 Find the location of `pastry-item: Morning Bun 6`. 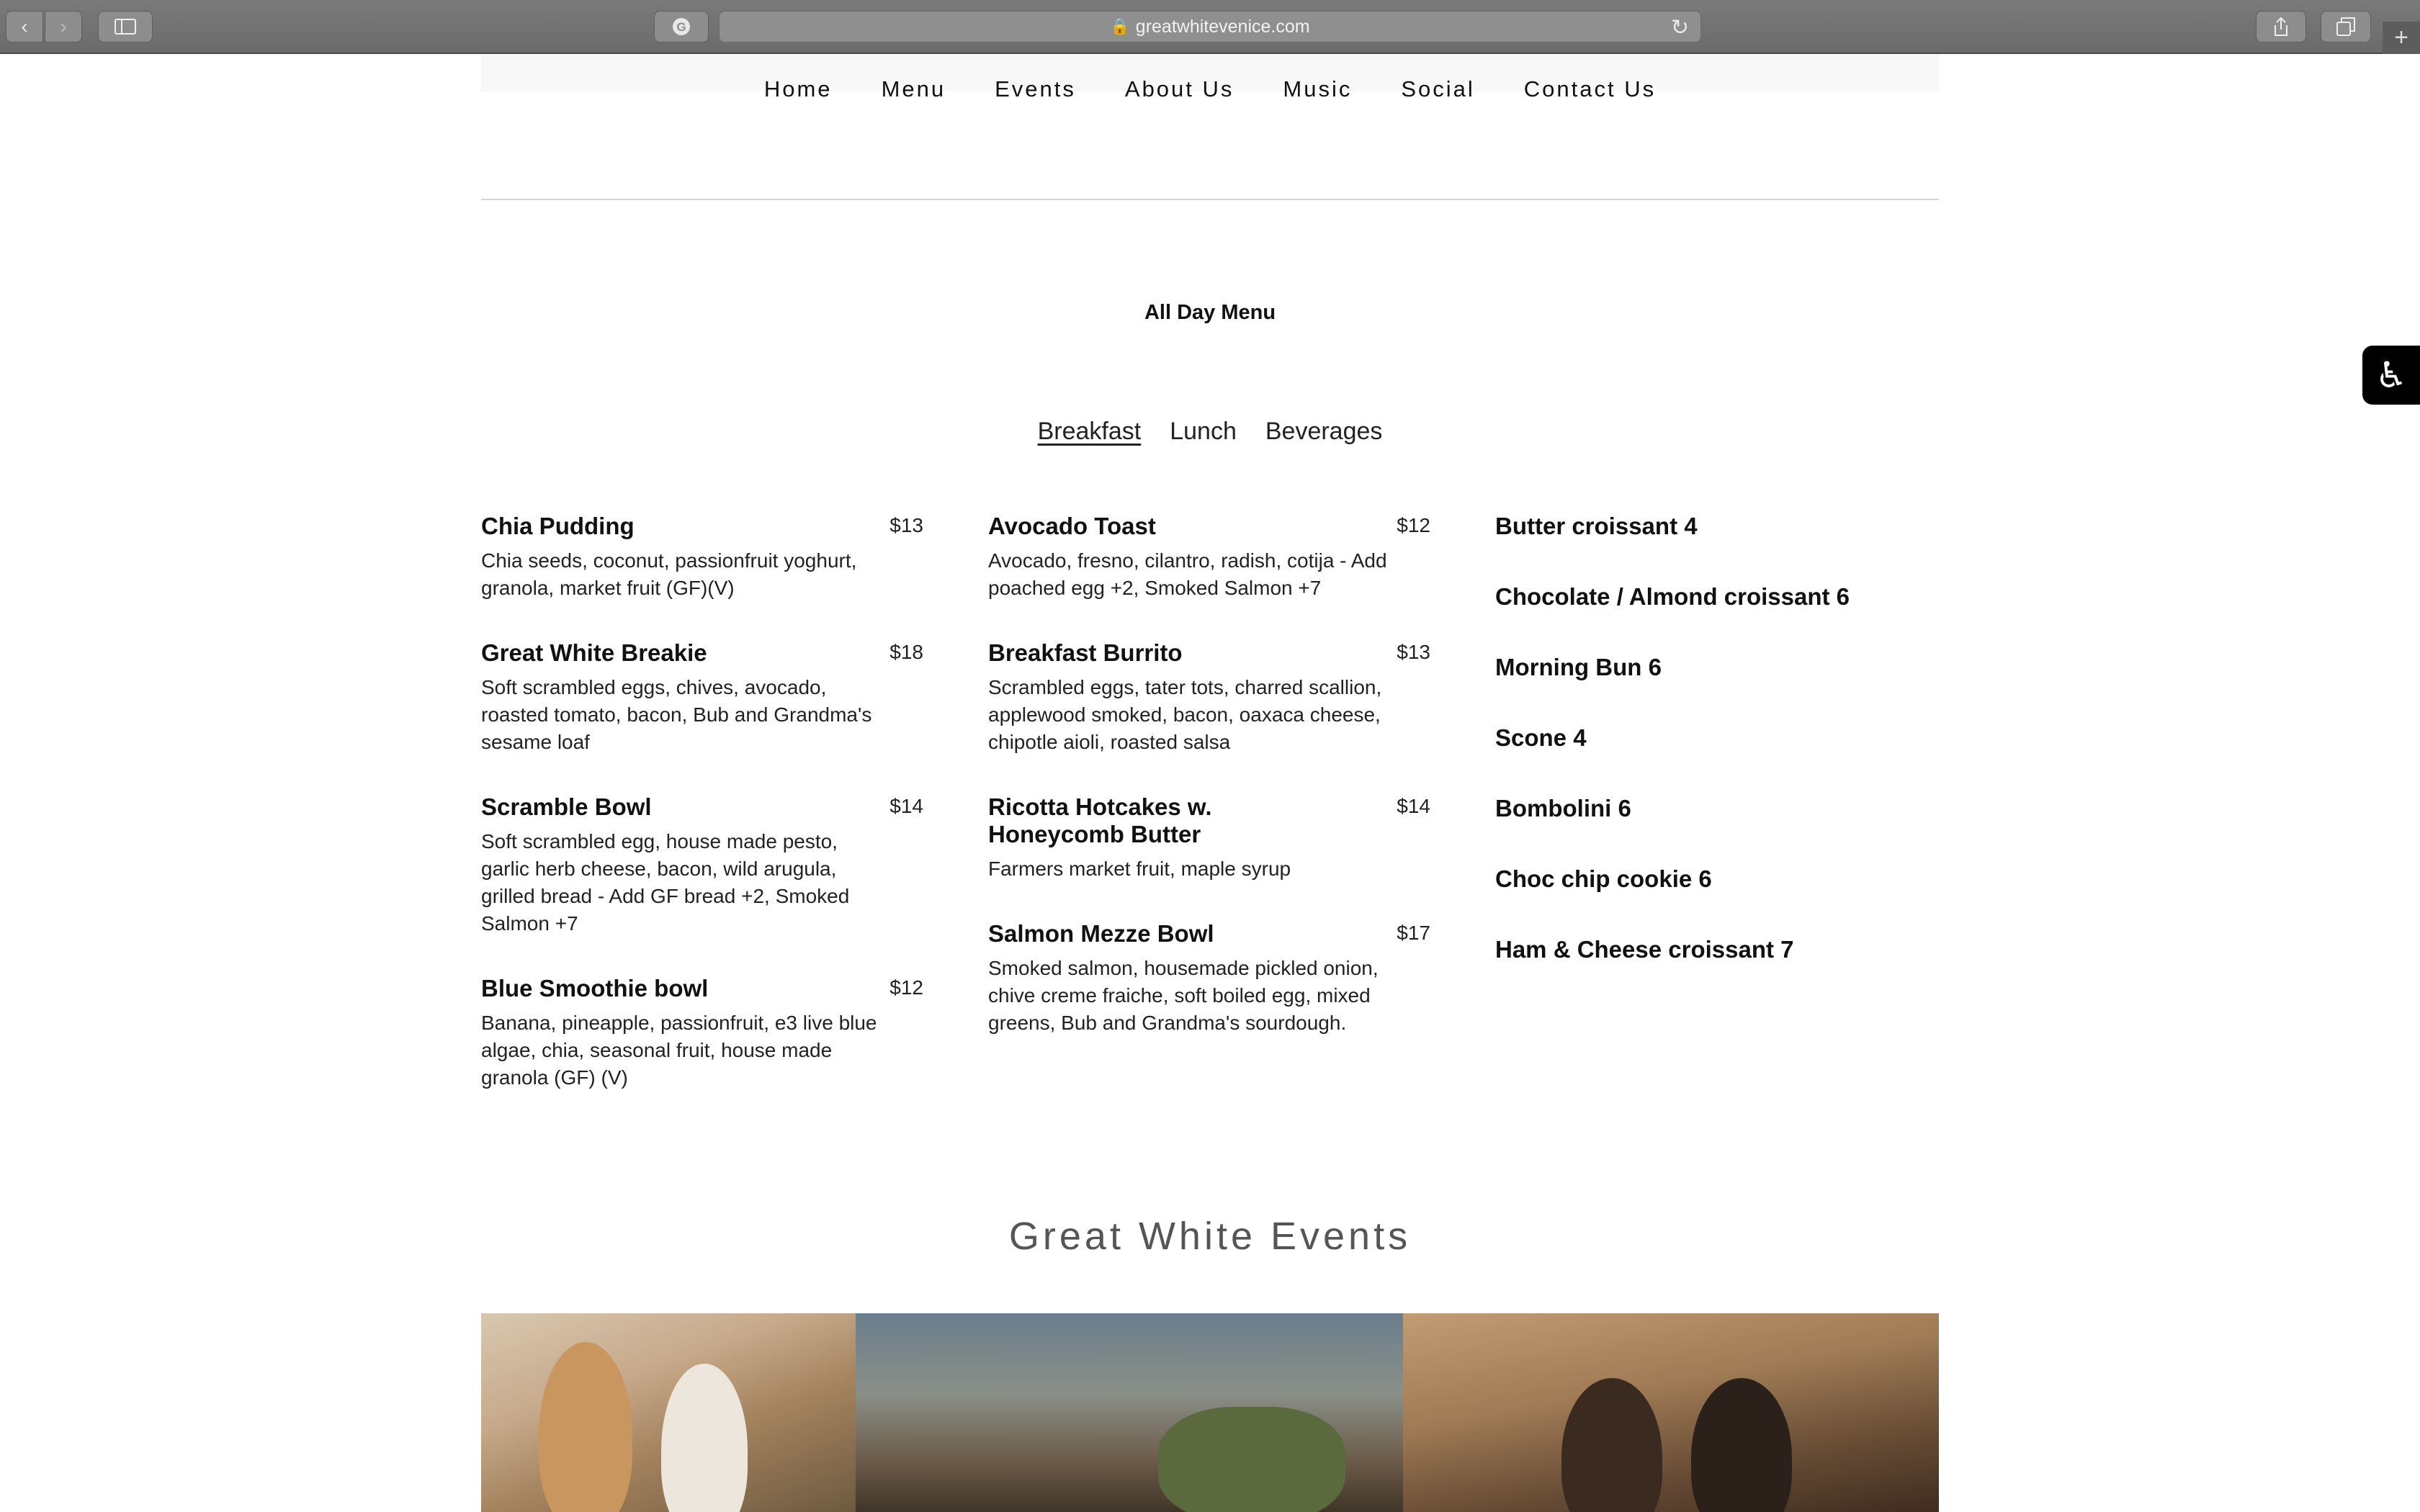

pastry-item: Morning Bun 6 is located at coordinates (1578, 667).